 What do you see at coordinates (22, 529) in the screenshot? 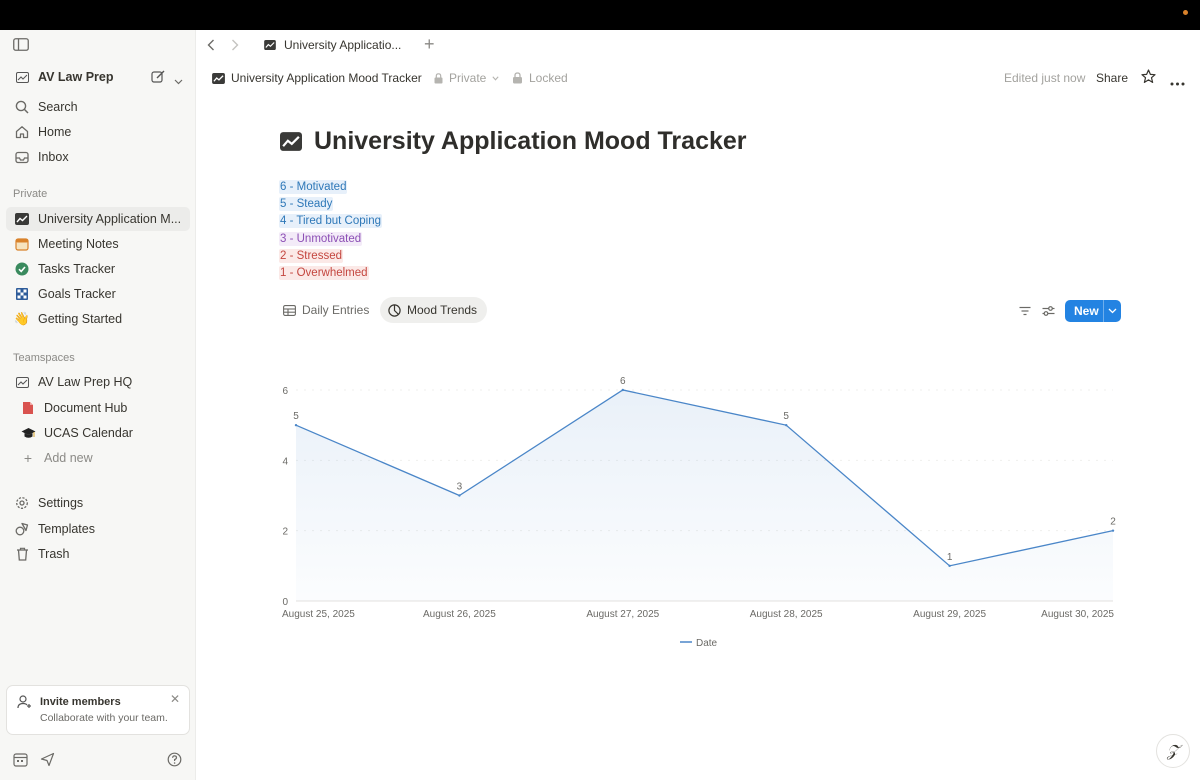
I see `templates-icon` at bounding box center [22, 529].